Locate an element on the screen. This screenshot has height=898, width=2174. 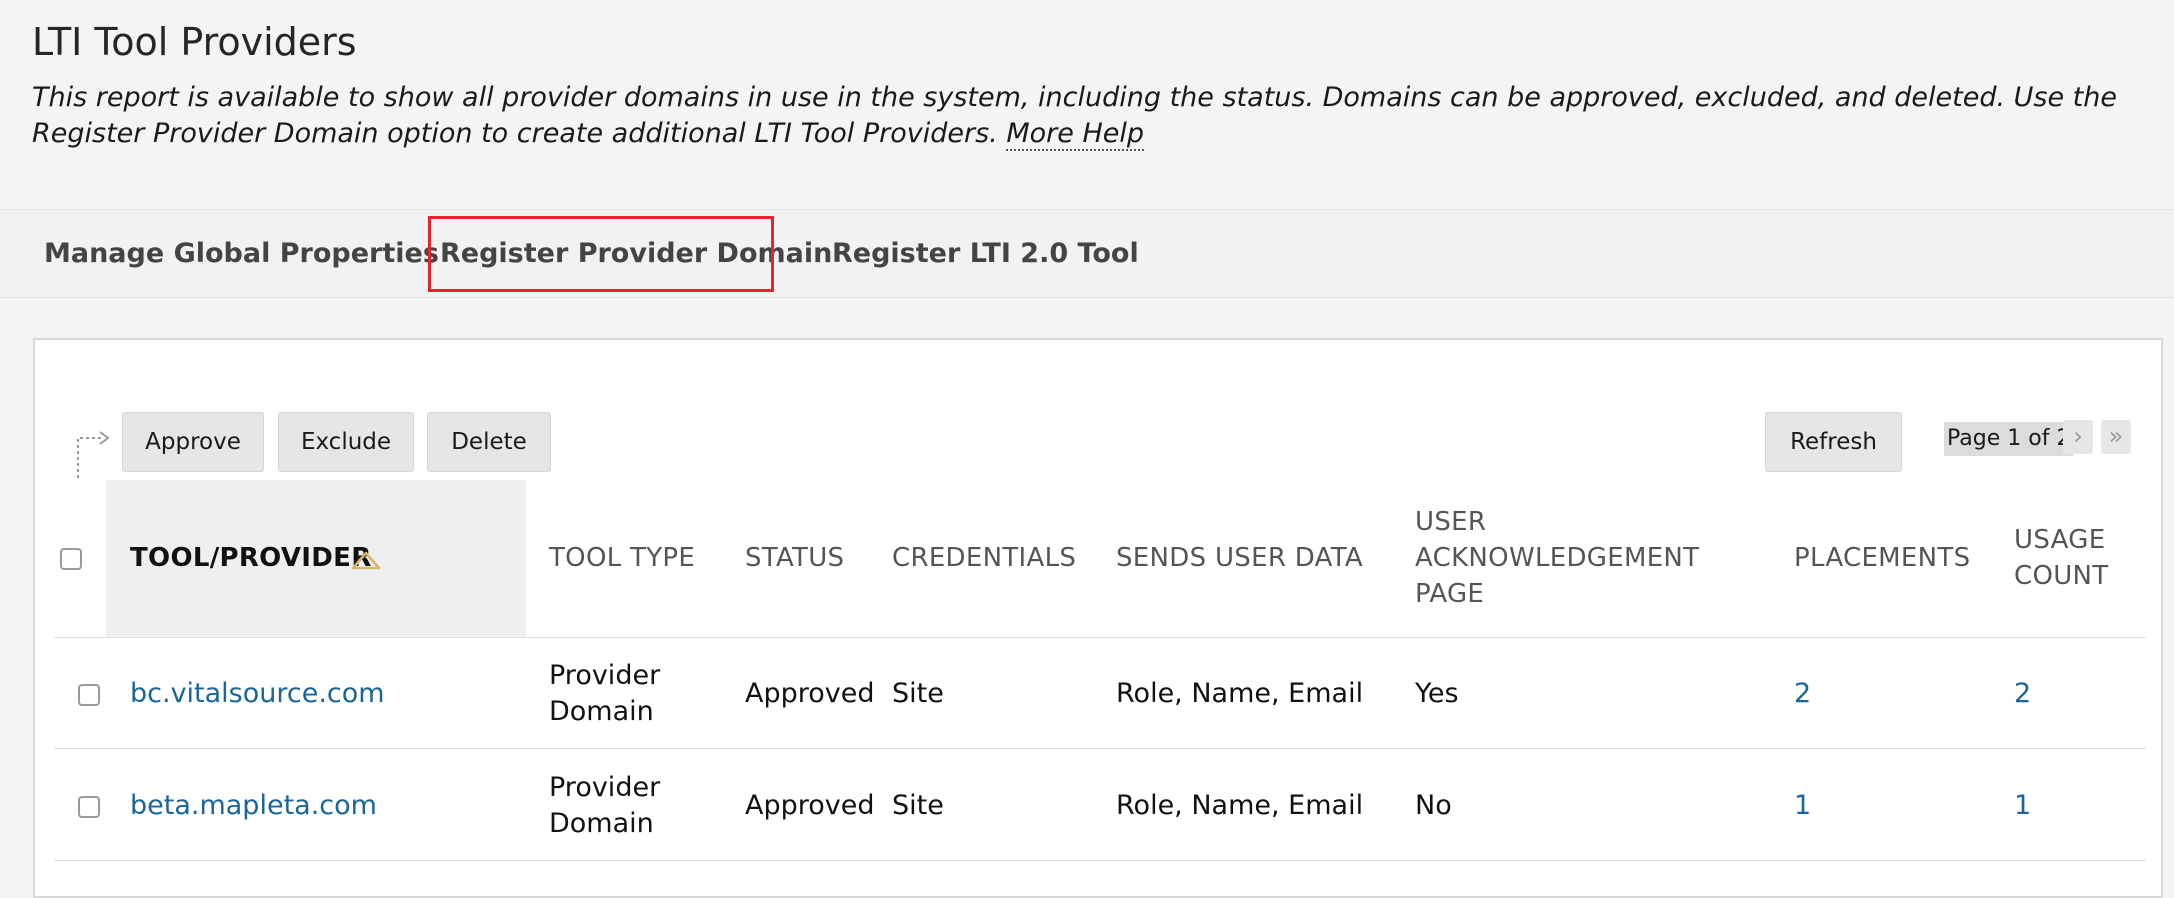
column-header-status: STATUS is located at coordinates (794, 558).